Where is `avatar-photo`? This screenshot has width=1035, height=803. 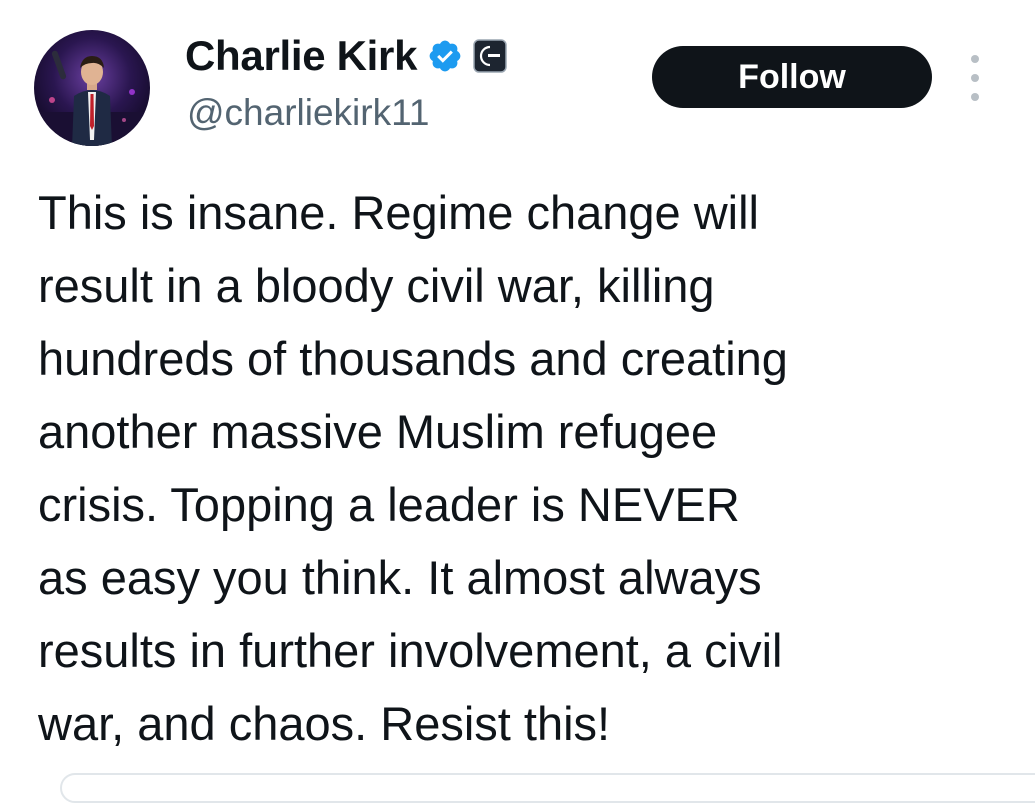 avatar-photo is located at coordinates (92, 88).